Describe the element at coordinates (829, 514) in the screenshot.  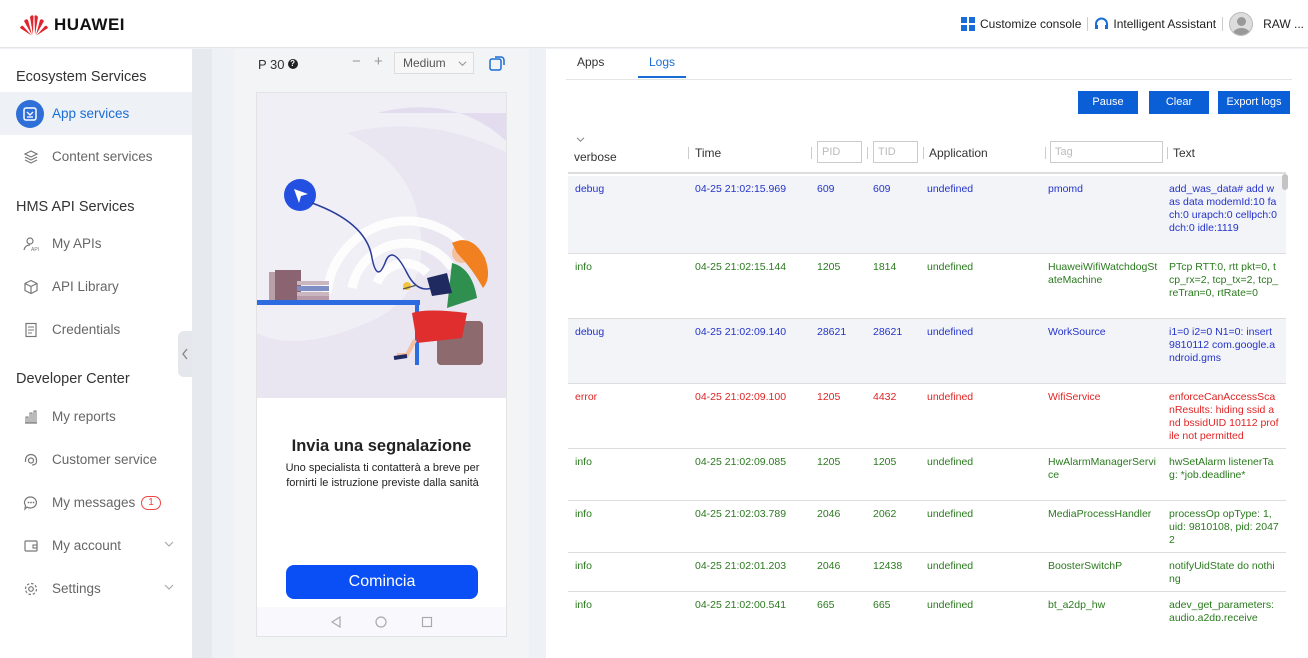
I see `log-pid: 2046` at that location.